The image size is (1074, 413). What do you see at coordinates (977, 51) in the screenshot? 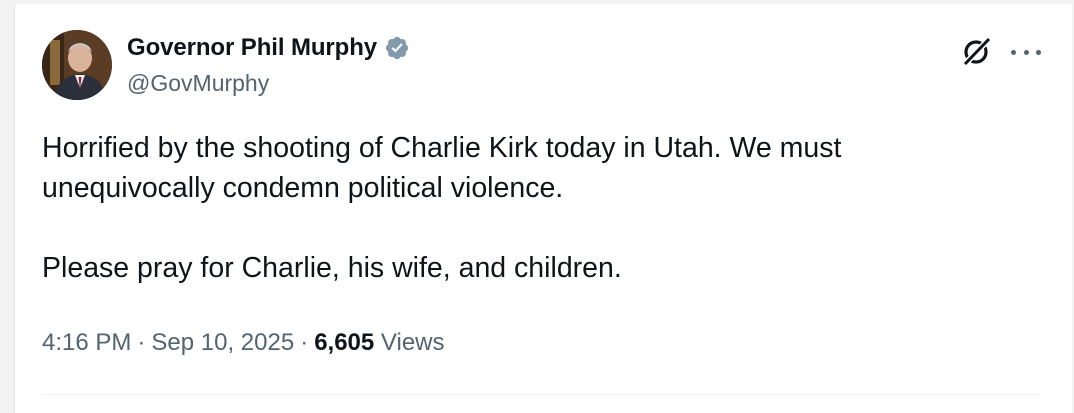
I see `grok-icon` at bounding box center [977, 51].